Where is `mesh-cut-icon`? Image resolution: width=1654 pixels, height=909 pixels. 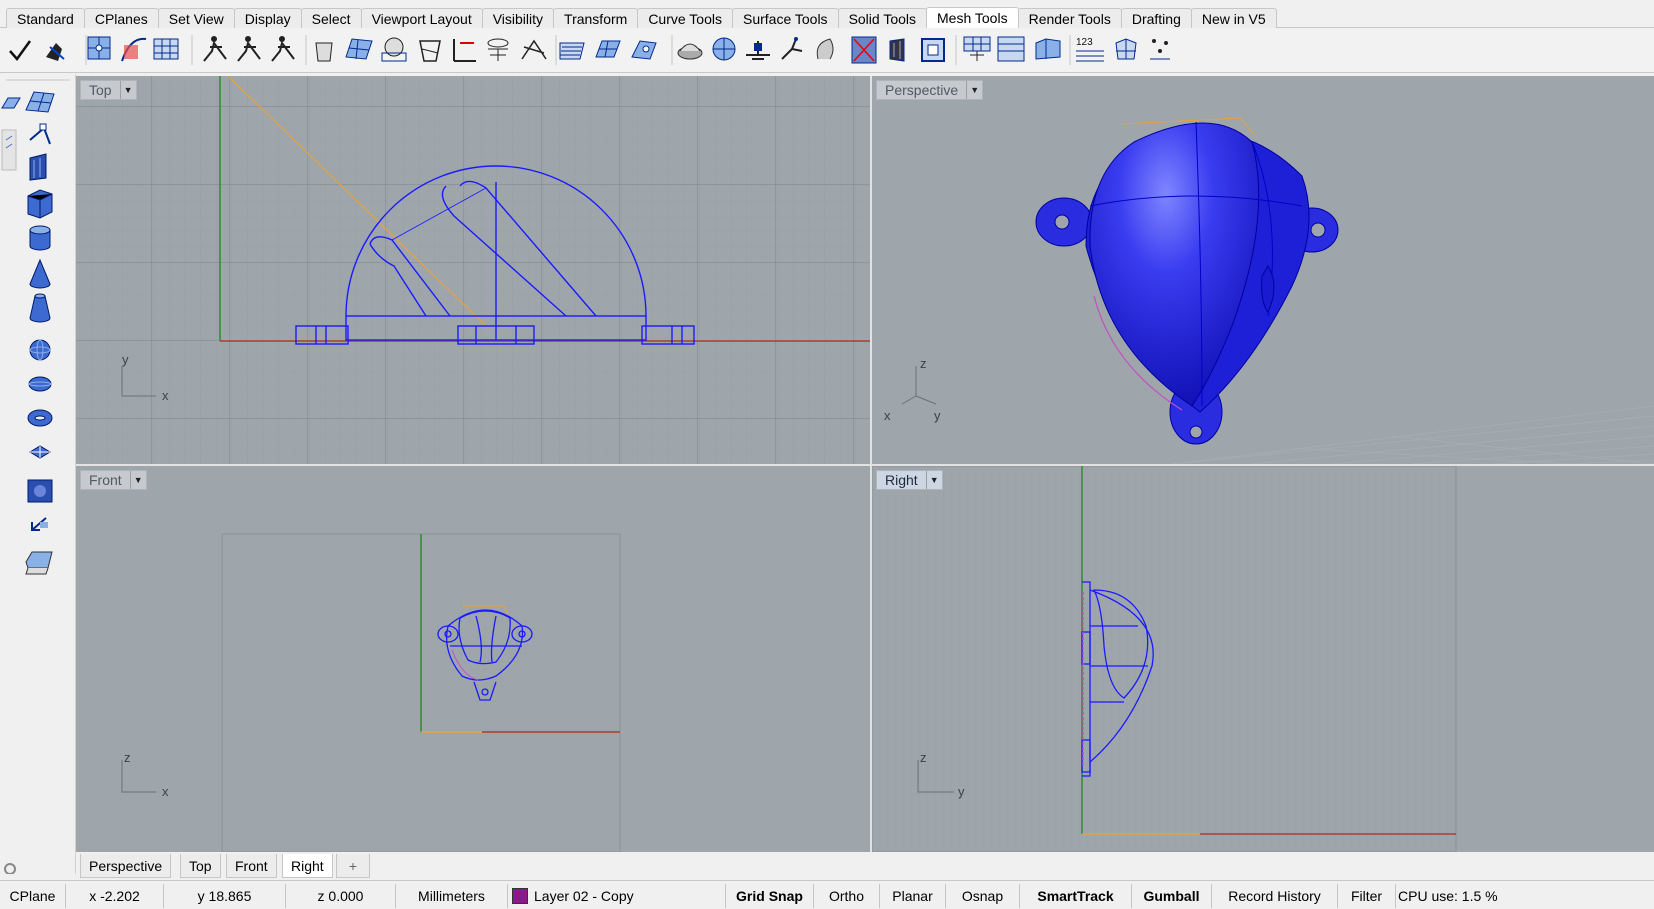 mesh-cut-icon is located at coordinates (758, 50).